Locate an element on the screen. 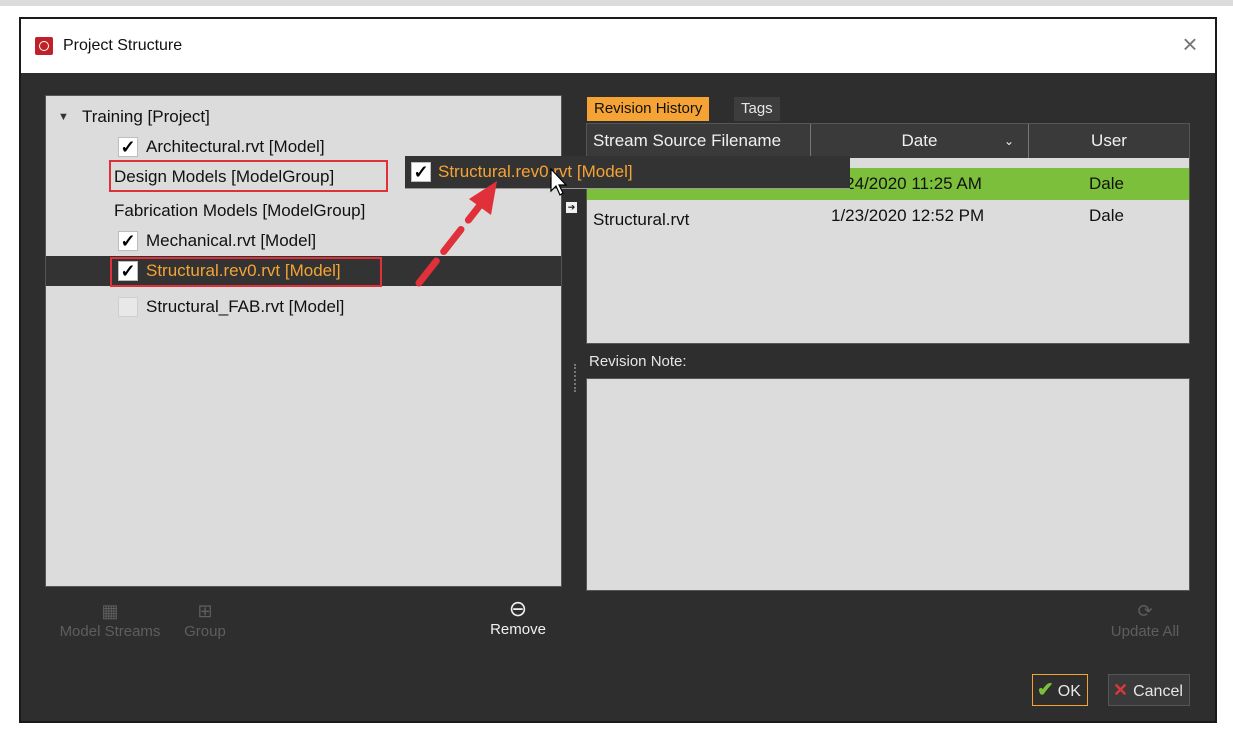 The image size is (1233, 738). drag-arrow-annotation is located at coordinates (456, 234).